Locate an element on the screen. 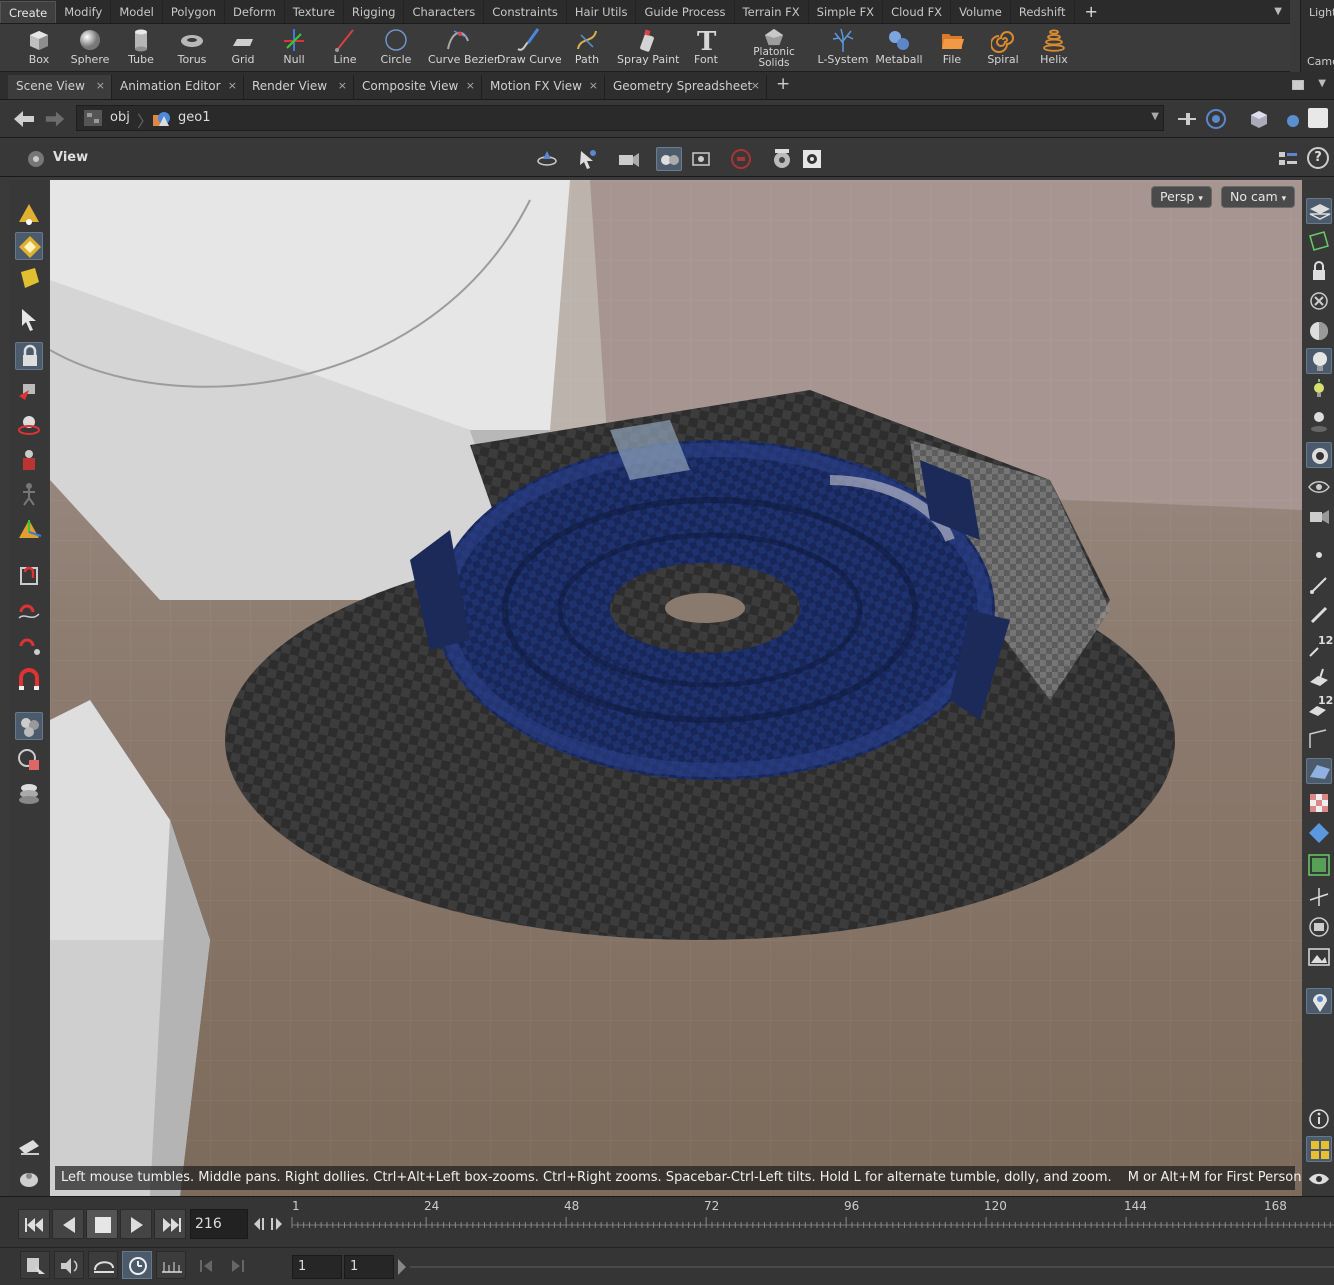  remove-background-button is located at coordinates (1319, 301).